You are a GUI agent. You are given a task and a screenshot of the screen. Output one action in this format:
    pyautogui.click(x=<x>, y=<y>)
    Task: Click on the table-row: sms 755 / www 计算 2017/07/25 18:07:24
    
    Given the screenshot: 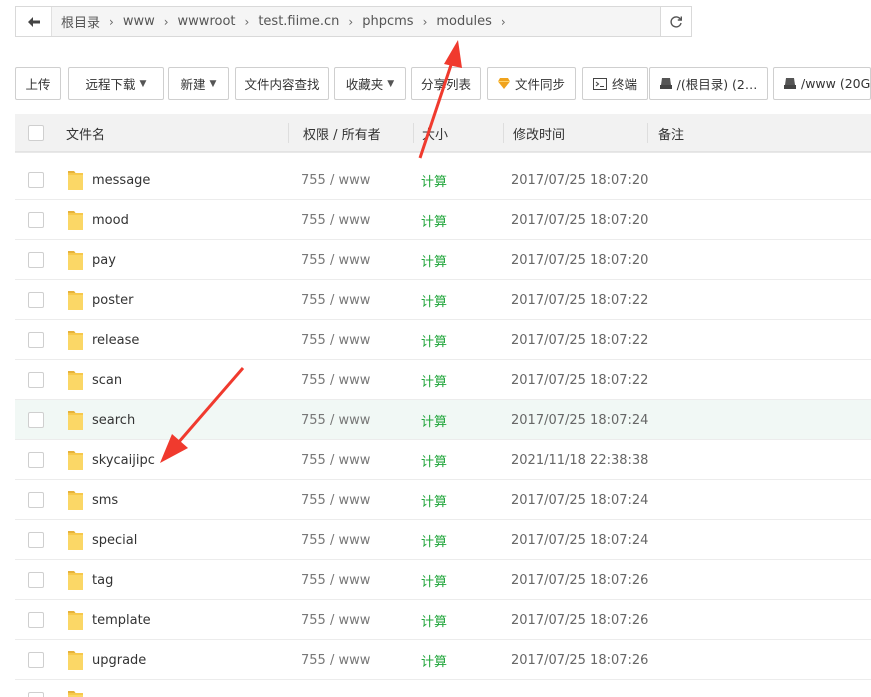 What is the action you would take?
    pyautogui.click(x=443, y=500)
    